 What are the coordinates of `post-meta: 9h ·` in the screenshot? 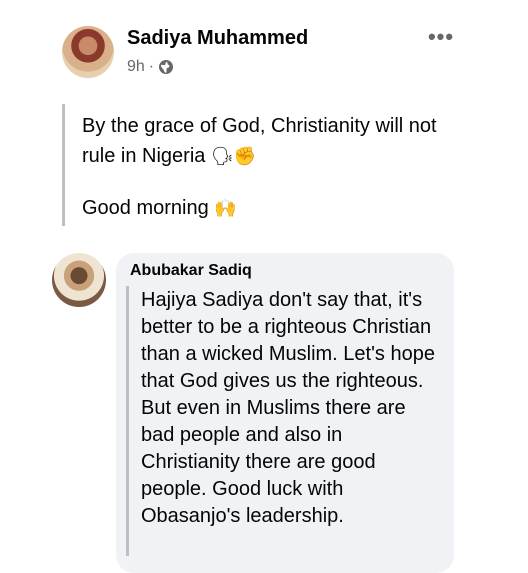 It's located at (150, 67).